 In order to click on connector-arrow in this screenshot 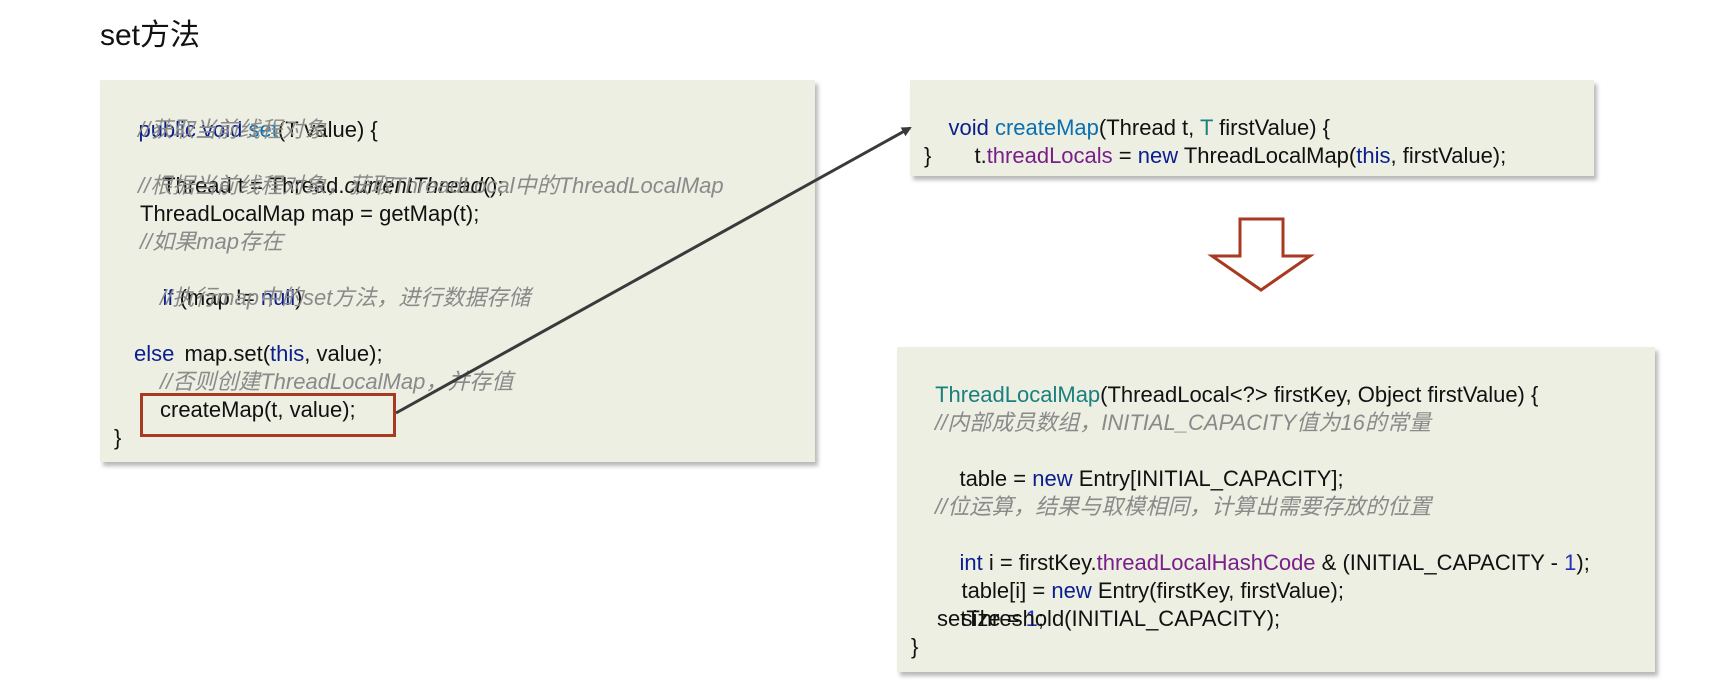, I will do `click(653, 270)`.